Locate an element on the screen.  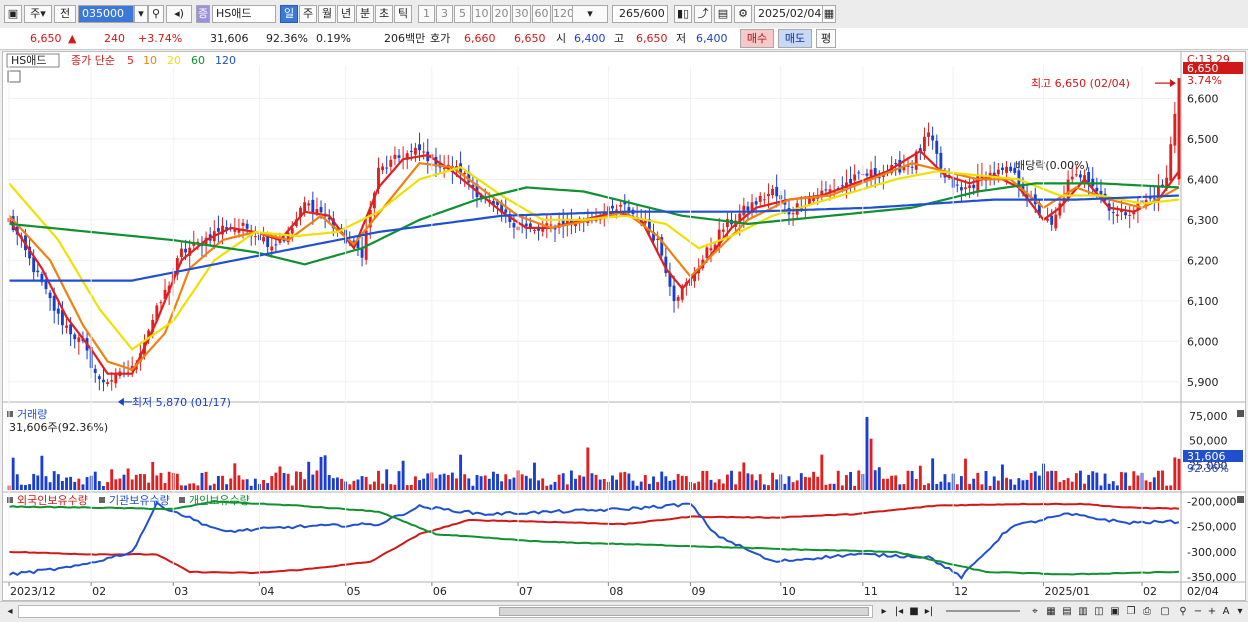
bottom-scrollbar: ◂ ▸ |◂ ■ ▸| ⌖ ▦ ▤ ▥ ◫ ▣ ❐ ⎙ ▢ ⚲ − + A ▾ is located at coordinates (624, 611).